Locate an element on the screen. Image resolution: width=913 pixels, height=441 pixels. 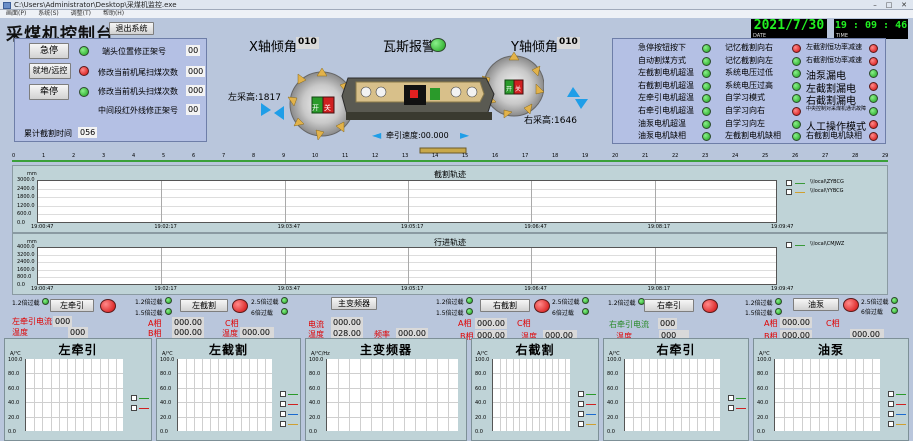
status-label: 中央控制对采煤机通讯故障 is located at coordinates (836, 109).